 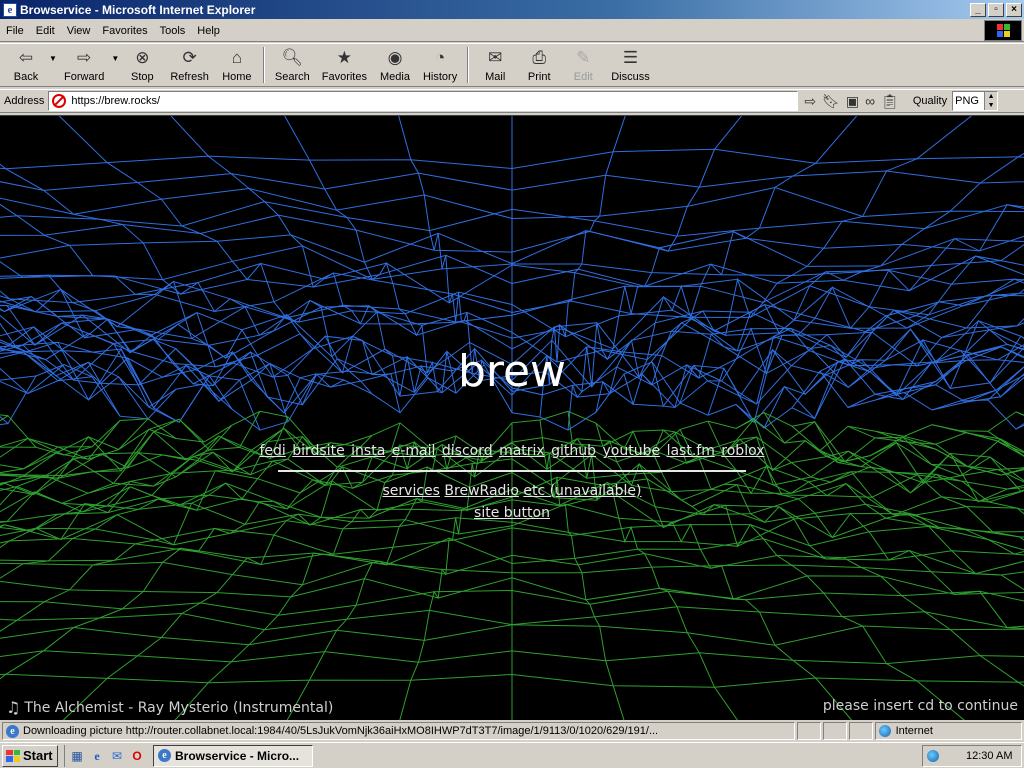 I want to click on address-input: https://brew.rocks/, so click(x=423, y=101).